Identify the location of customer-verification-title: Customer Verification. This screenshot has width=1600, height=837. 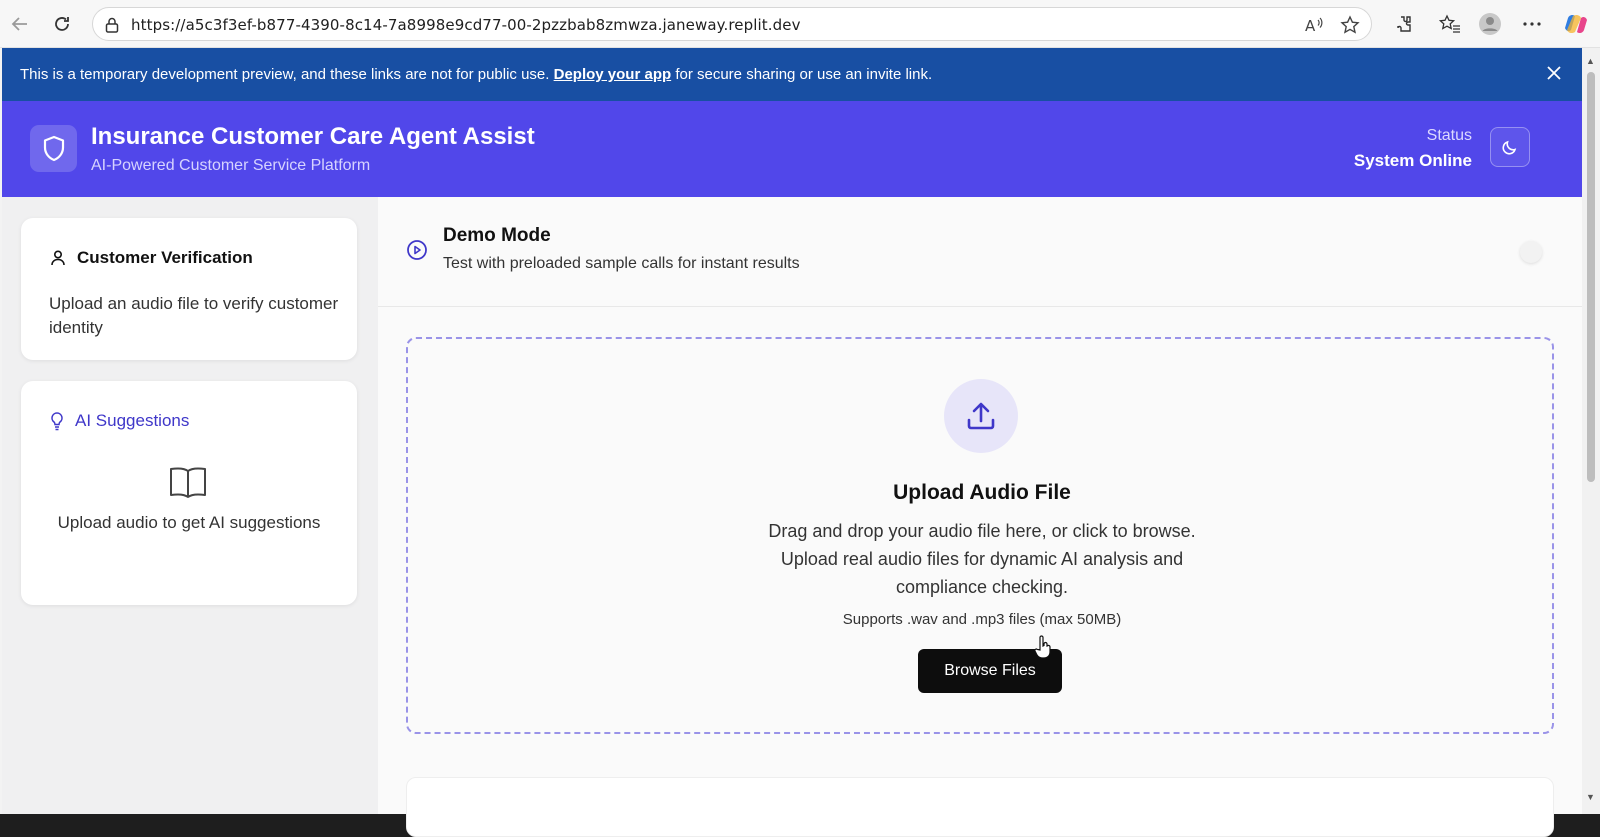
(165, 257).